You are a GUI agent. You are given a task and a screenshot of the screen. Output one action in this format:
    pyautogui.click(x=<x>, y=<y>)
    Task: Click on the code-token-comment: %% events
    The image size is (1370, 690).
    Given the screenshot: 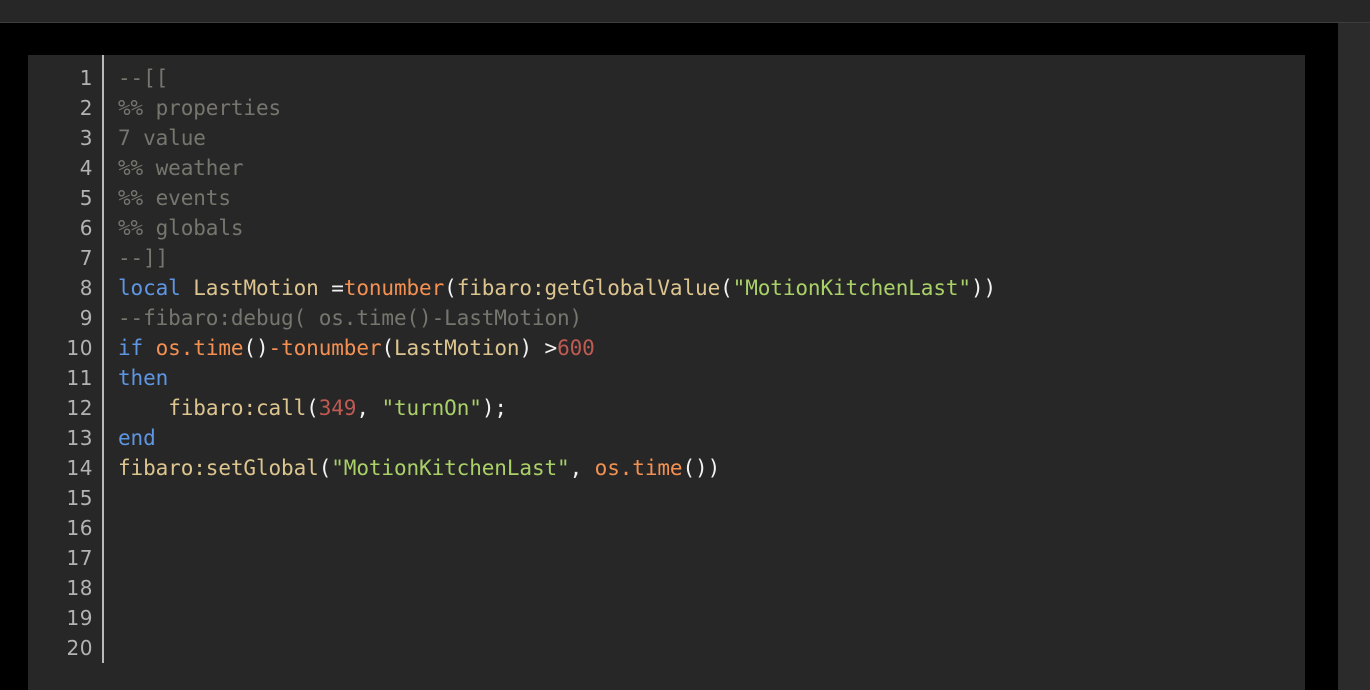 What is the action you would take?
    pyautogui.click(x=174, y=198)
    